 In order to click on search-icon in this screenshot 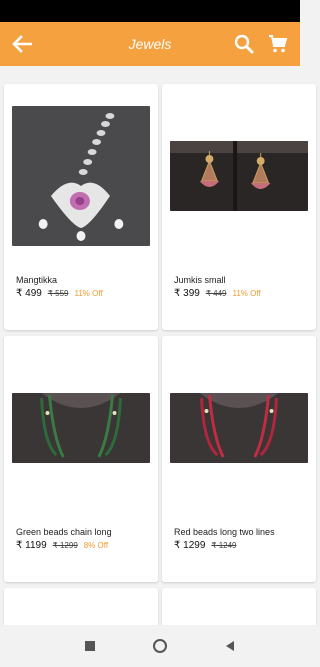, I will do `click(244, 44)`.